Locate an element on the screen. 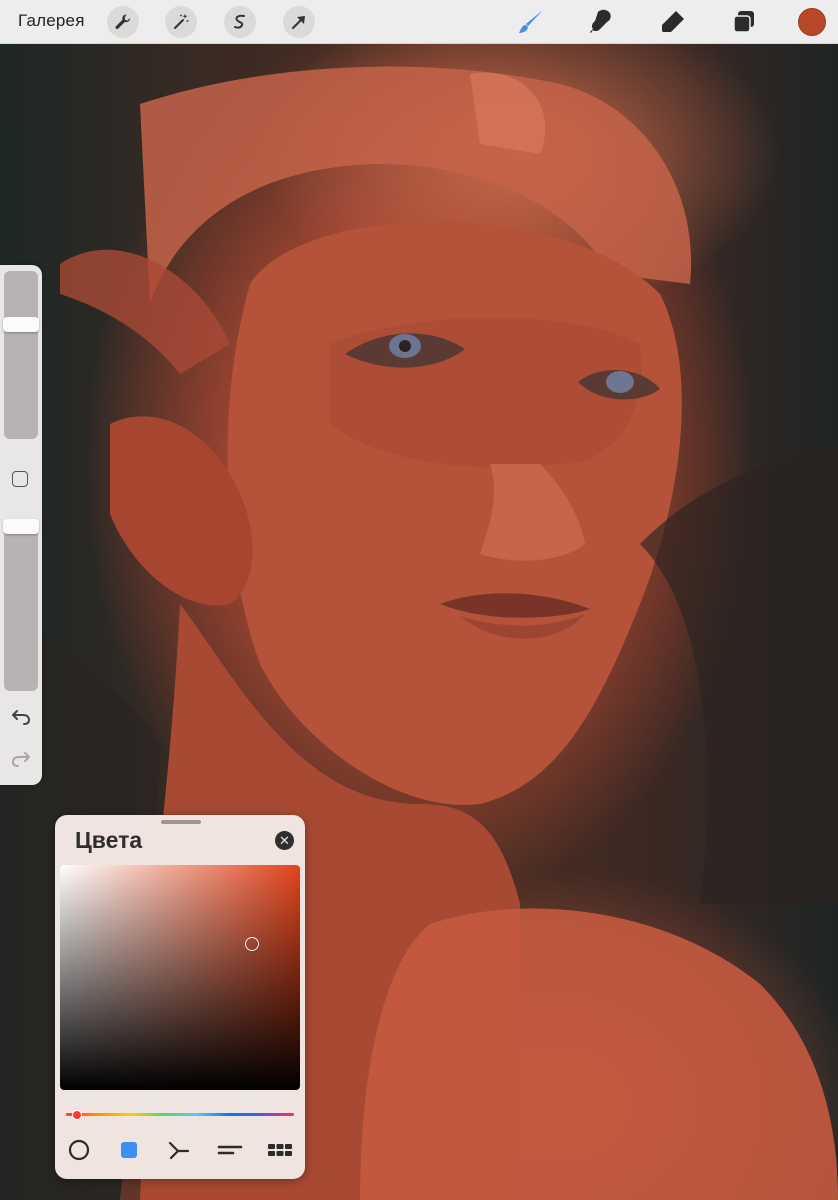  harmony-mode-icon is located at coordinates (179, 1150).